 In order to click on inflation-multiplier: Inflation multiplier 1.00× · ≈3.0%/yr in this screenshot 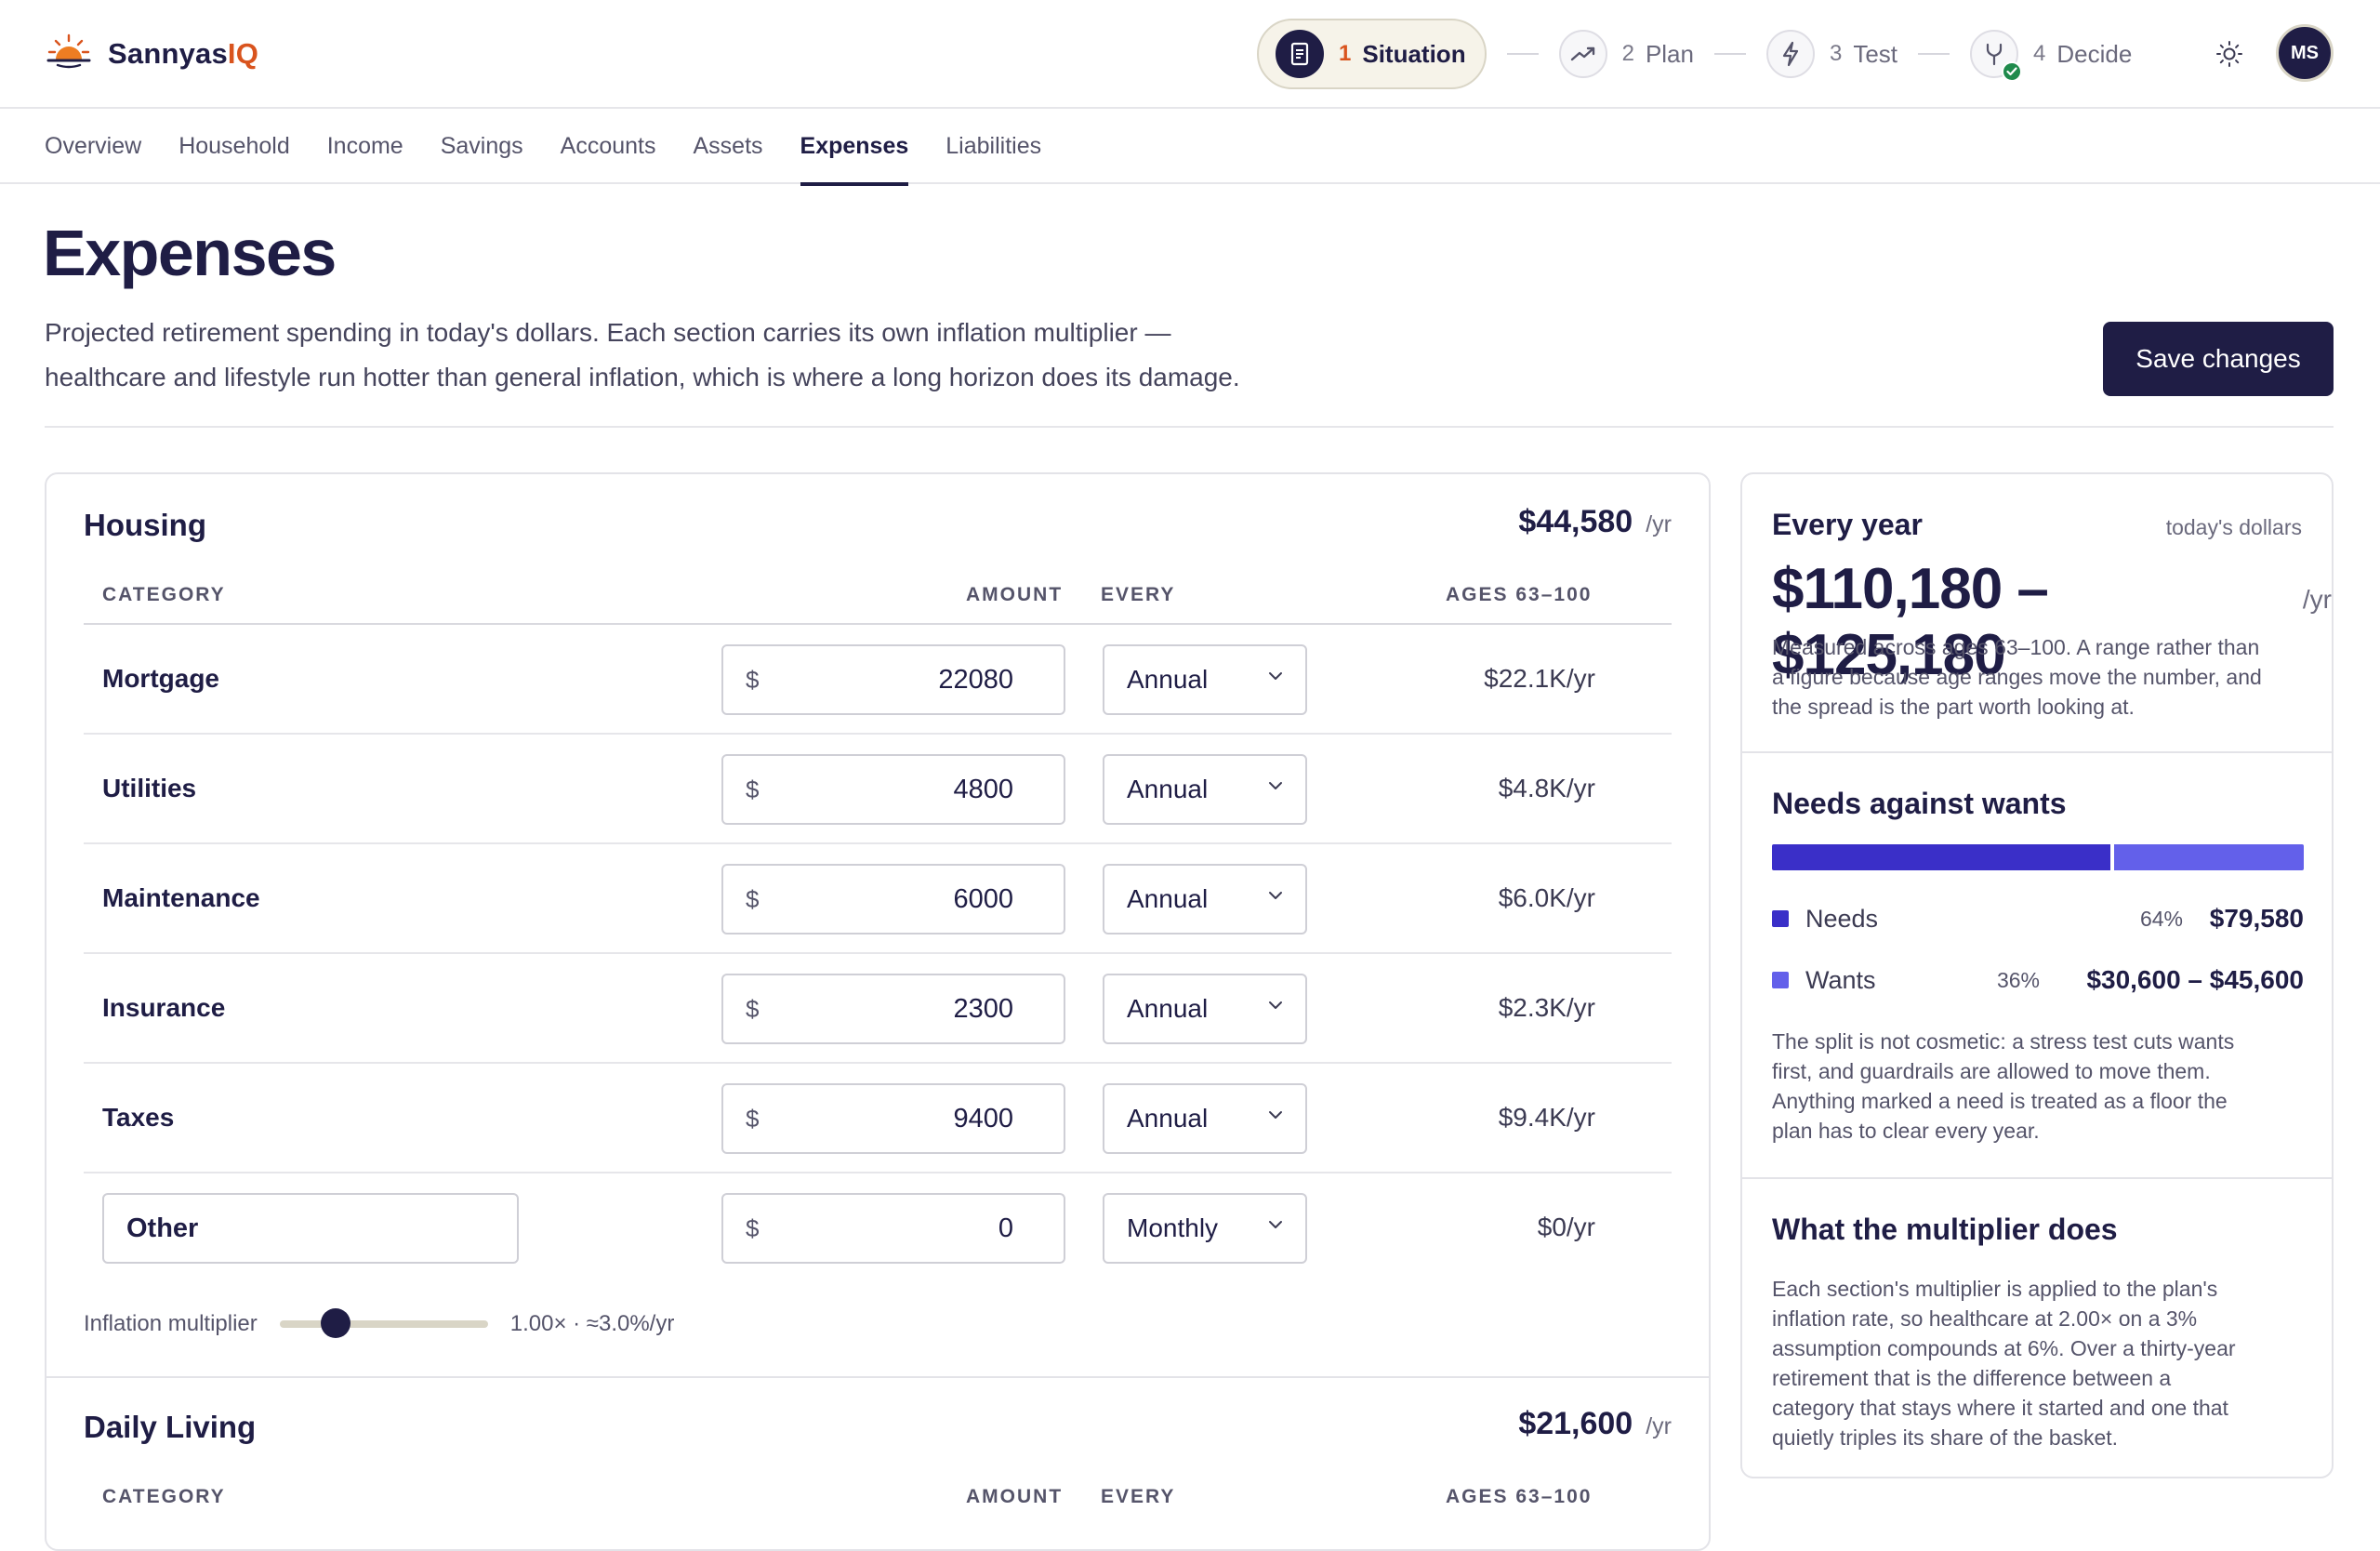, I will do `click(379, 1324)`.